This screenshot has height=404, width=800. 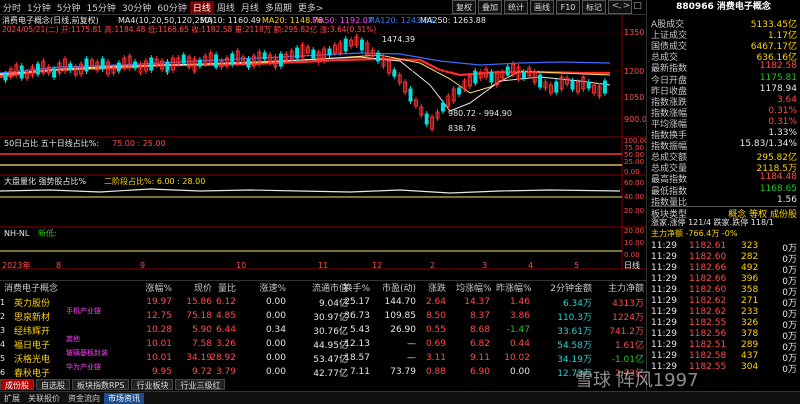 What do you see at coordinates (83, 311) in the screenshot?
I see `row-tag: 手机产业链` at bounding box center [83, 311].